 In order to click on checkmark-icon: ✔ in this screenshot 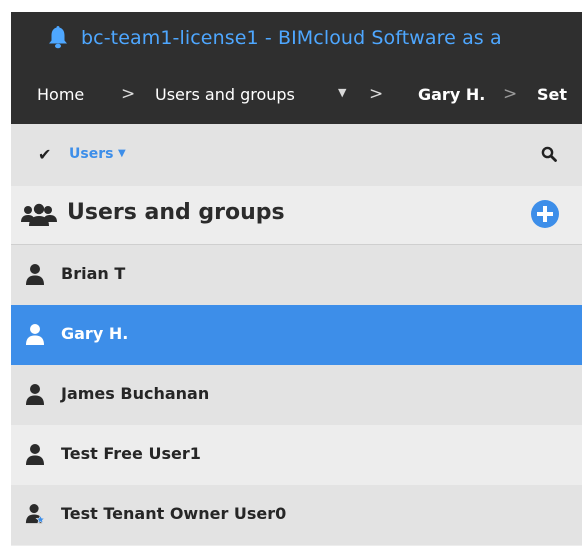, I will do `click(45, 154)`.